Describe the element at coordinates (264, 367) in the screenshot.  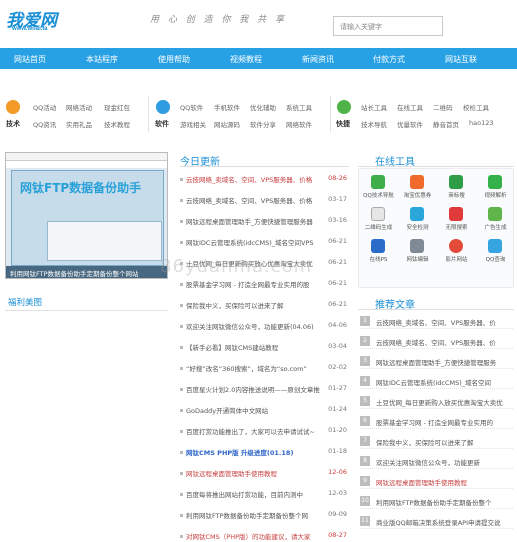
I see `list-item: “好搜”改名“360搜索”，域名为“so.com” 02-02` at that location.